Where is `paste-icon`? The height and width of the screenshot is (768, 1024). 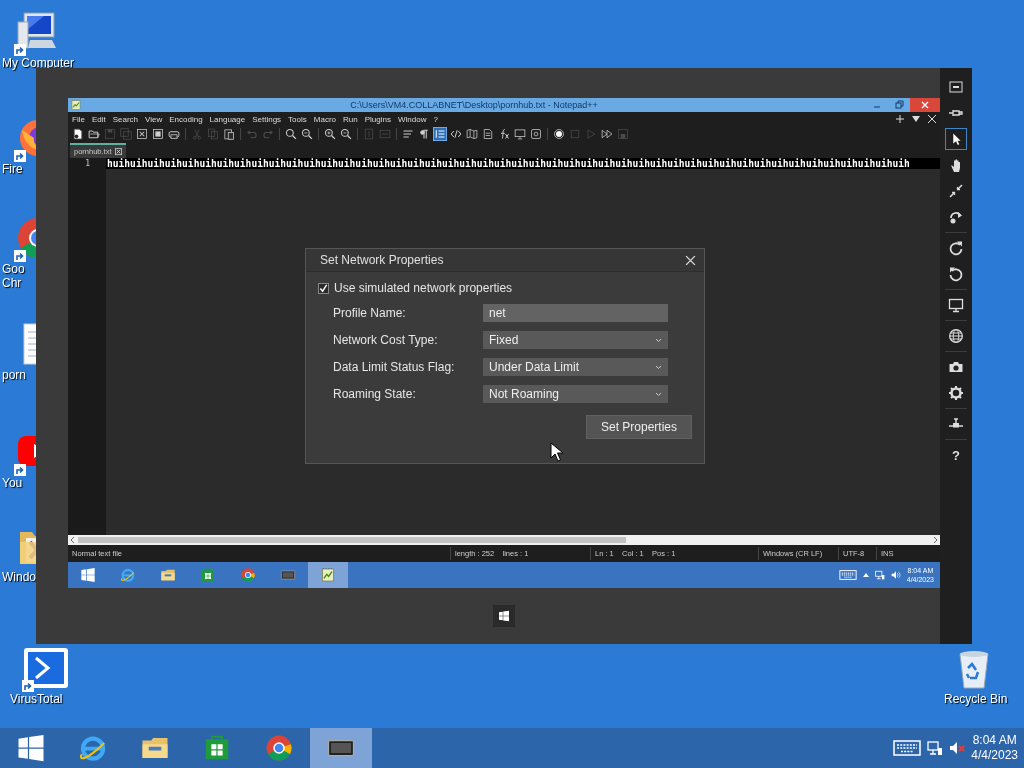 paste-icon is located at coordinates (229, 134).